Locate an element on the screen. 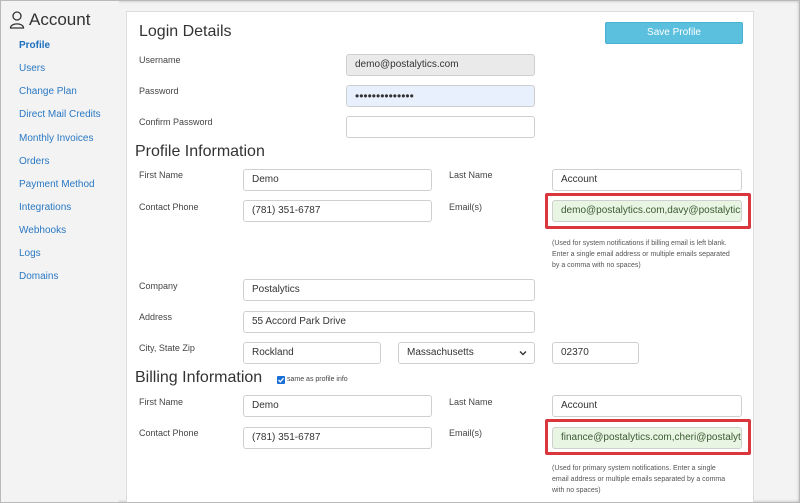  password-input: •••••••••••••• is located at coordinates (440, 96).